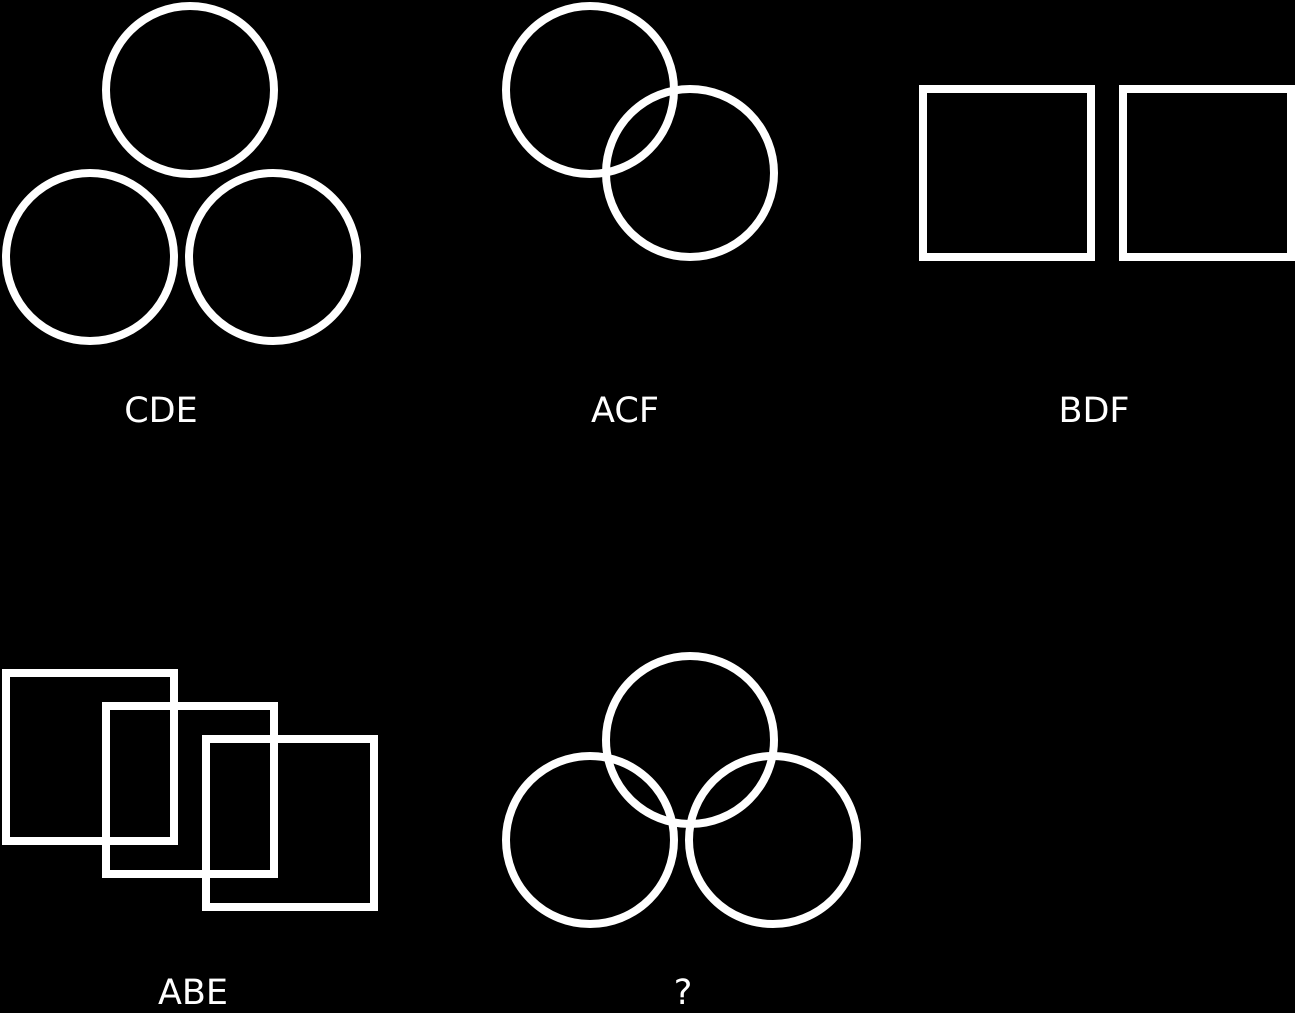 Image resolution: width=1295 pixels, height=1013 pixels. Describe the element at coordinates (773, 840) in the screenshot. I see `panel-5-circle-right` at that location.